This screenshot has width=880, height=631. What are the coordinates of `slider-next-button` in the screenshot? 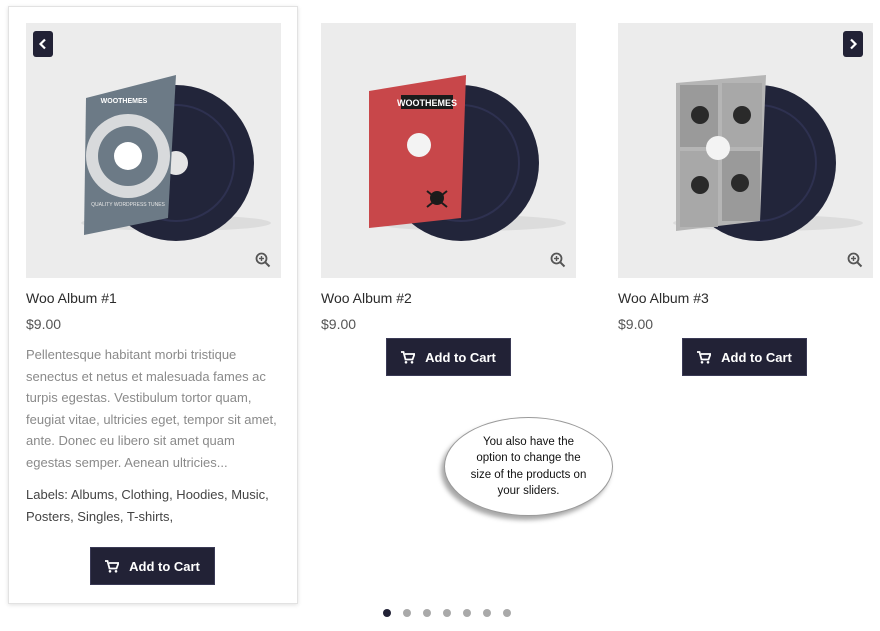 It's located at (853, 44).